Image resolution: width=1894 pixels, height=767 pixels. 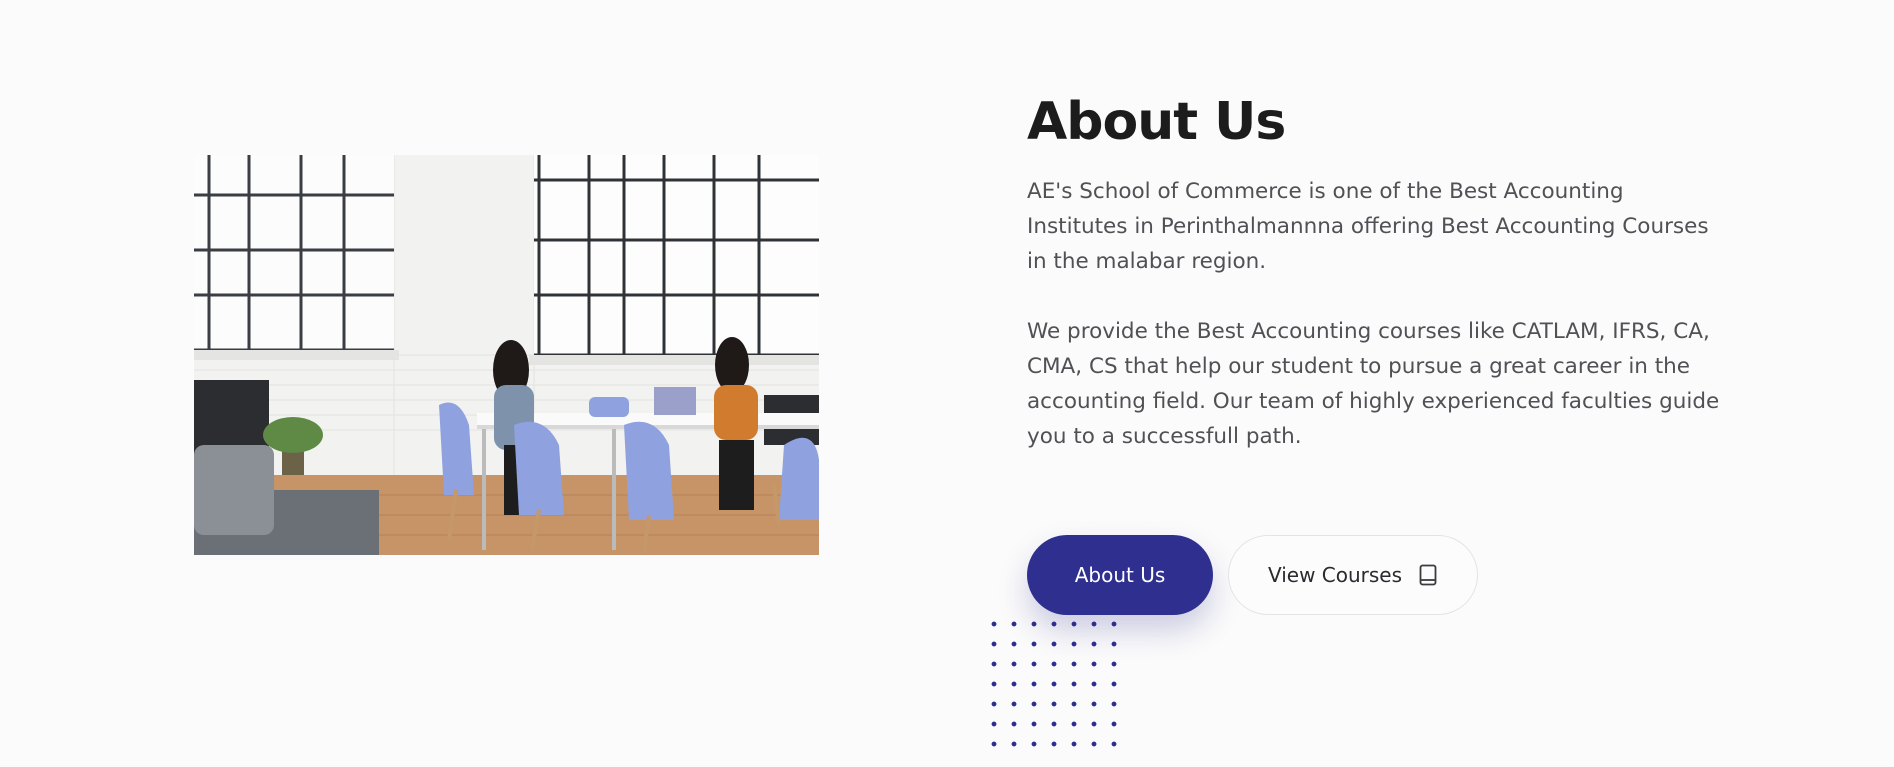 I want to click on view-courses-button: View Courses, so click(x=1353, y=575).